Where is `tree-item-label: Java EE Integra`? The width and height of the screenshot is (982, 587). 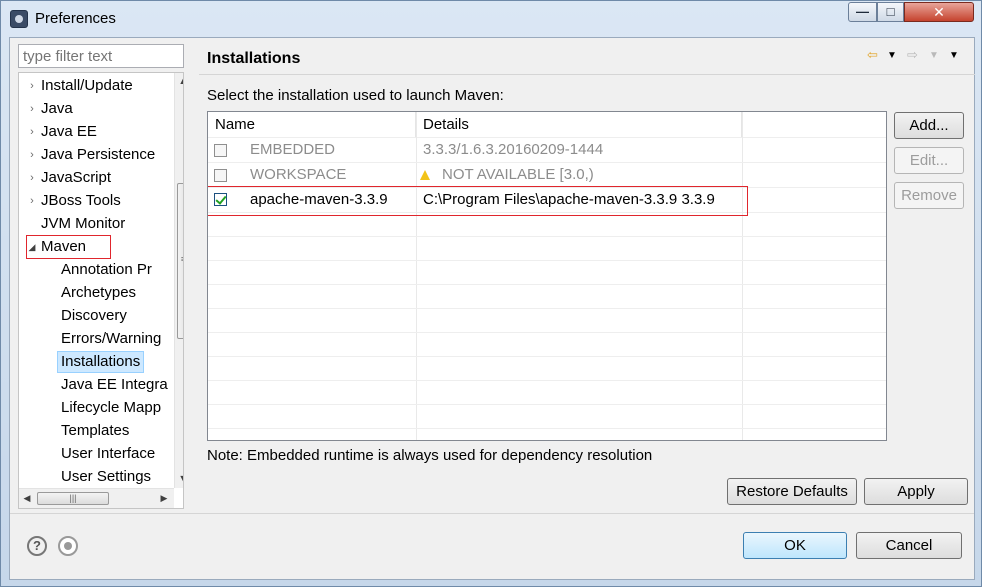
tree-item-label: Java EE Integra is located at coordinates (114, 384).